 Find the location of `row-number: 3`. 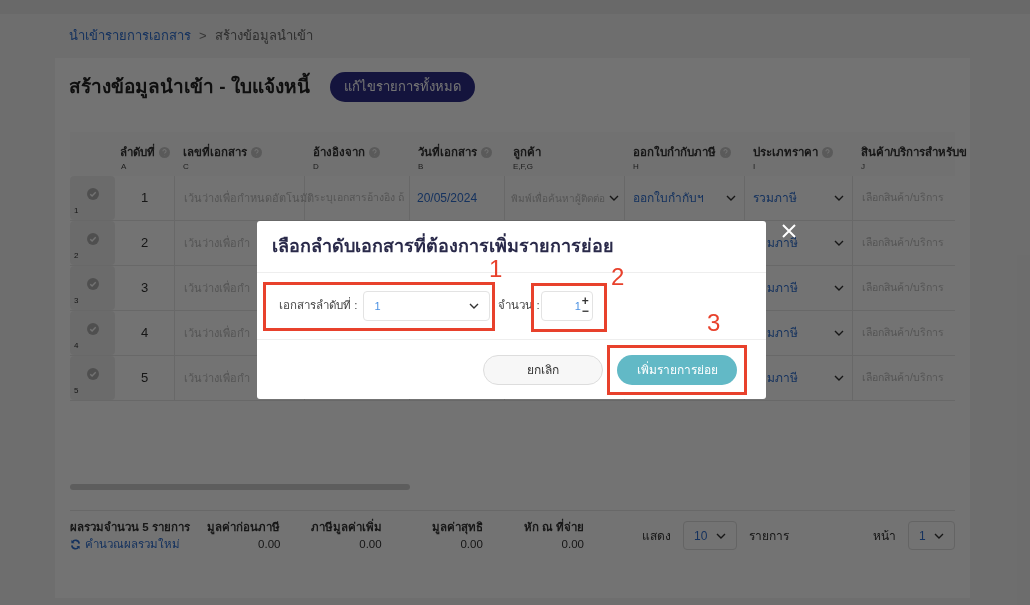

row-number: 3 is located at coordinates (144, 288).